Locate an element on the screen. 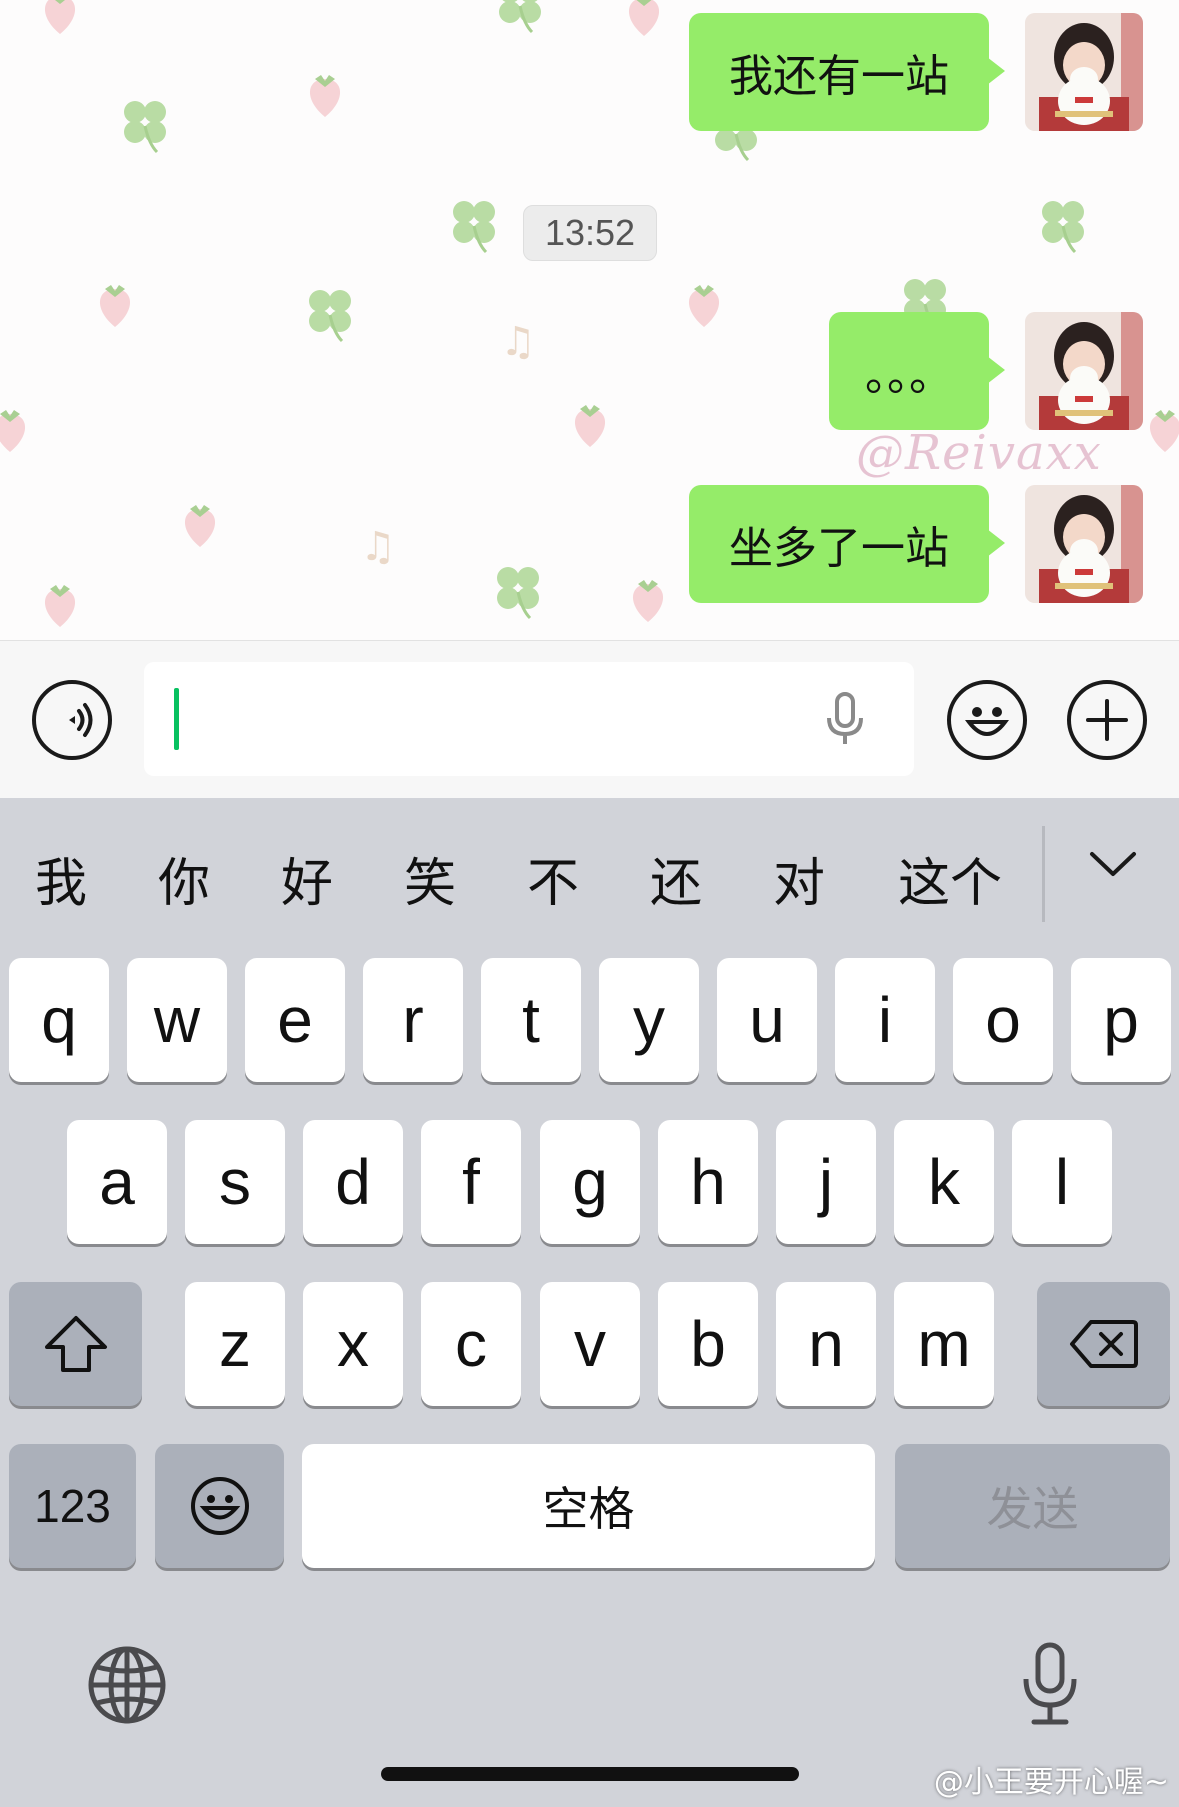  voice-toggle-button is located at coordinates (72, 720).